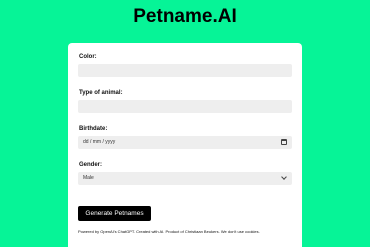  Describe the element at coordinates (91, 165) in the screenshot. I see `gender-label: Gender:` at that location.